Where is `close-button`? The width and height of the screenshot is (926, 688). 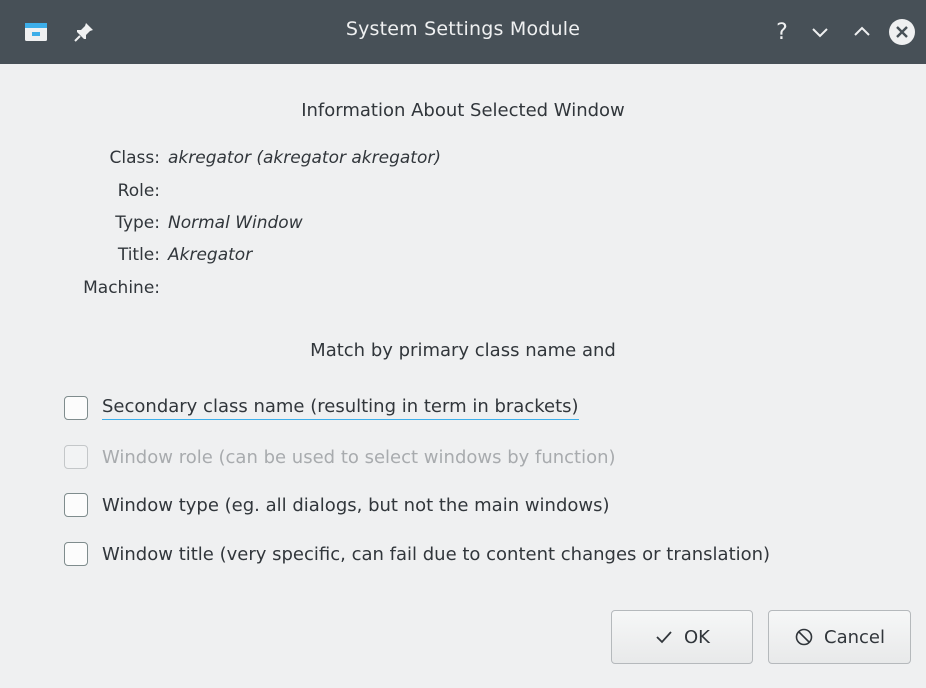 close-button is located at coordinates (902, 32).